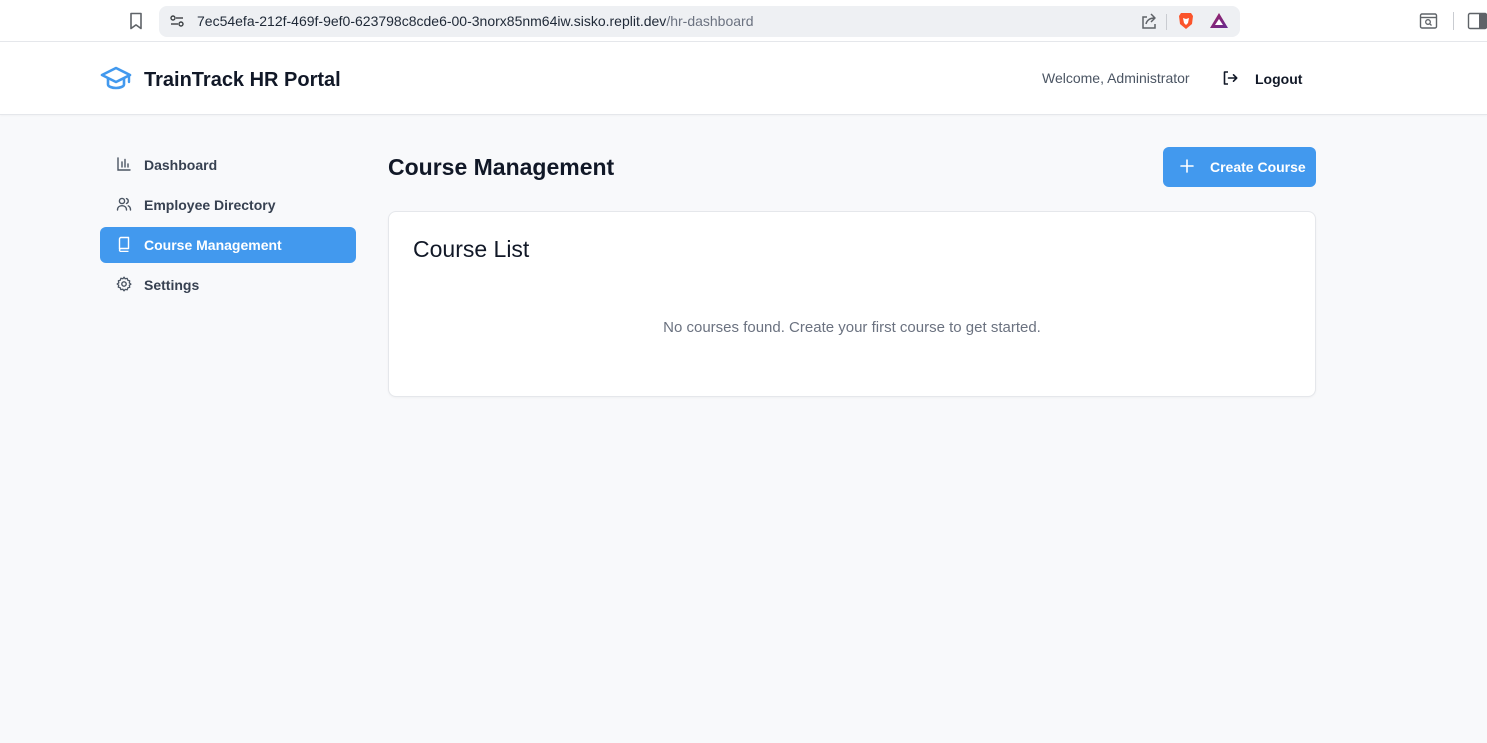 The height and width of the screenshot is (743, 1487). I want to click on sidebar-item-label: Dashboard, so click(181, 165).